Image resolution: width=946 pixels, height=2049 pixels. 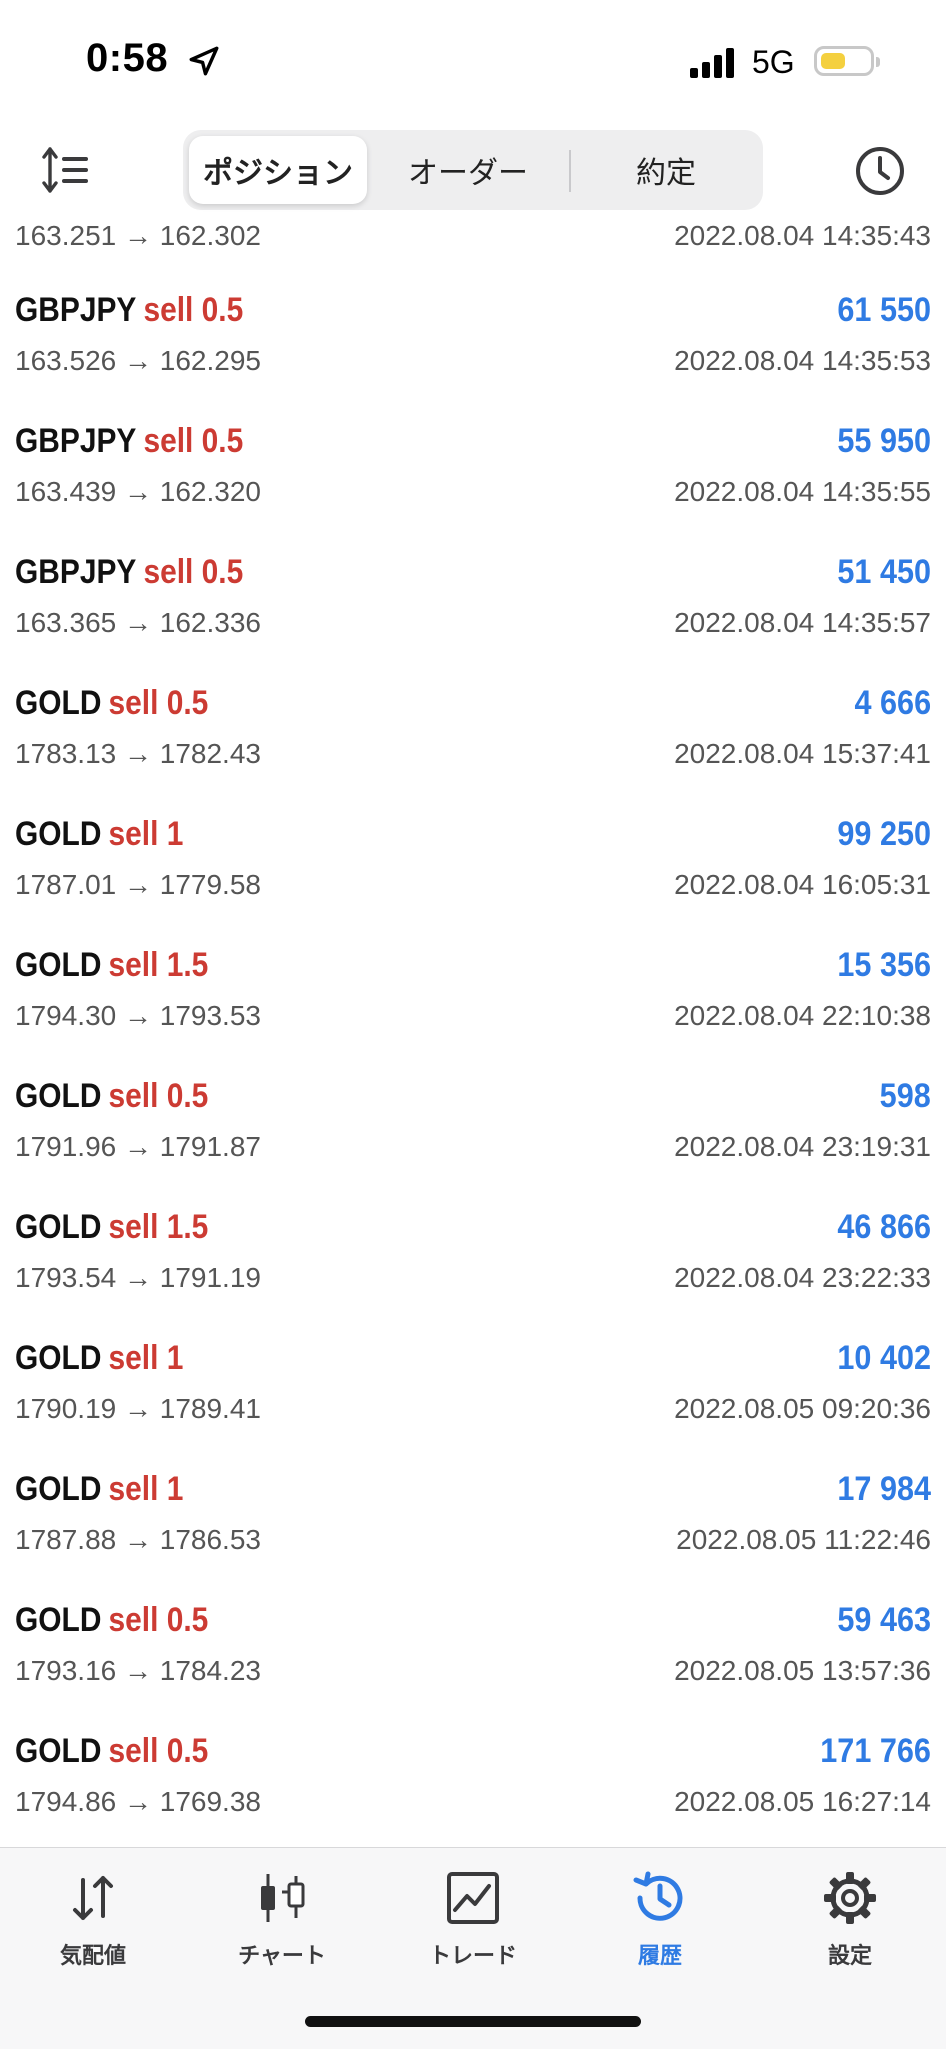 What do you see at coordinates (138, 753) in the screenshot?
I see `trade-prices: 1783.13 → 1782.43` at bounding box center [138, 753].